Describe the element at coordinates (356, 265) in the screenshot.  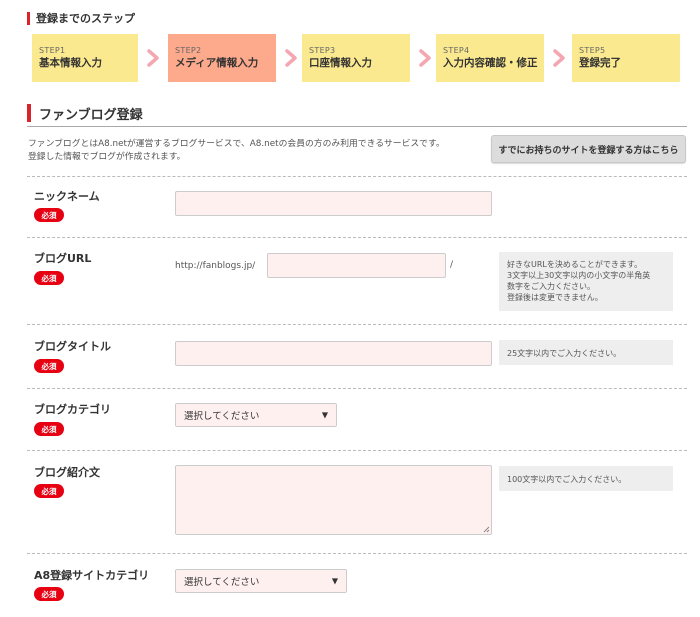
I see `blog-url-input` at that location.